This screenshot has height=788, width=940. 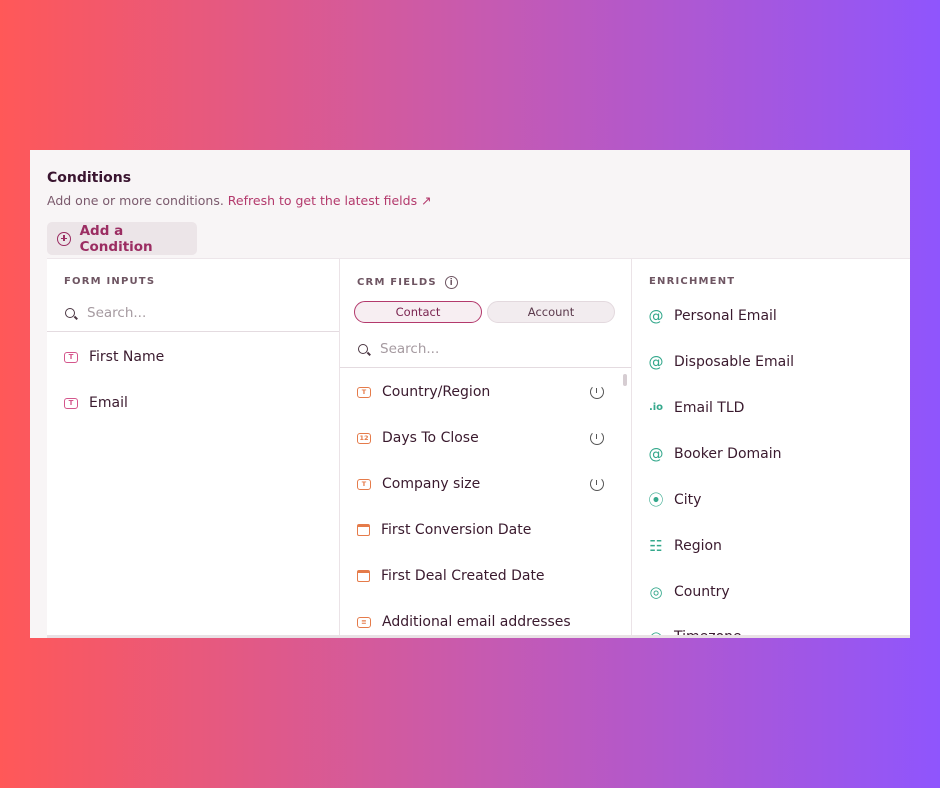 What do you see at coordinates (728, 454) in the screenshot?
I see `list-item-label: Booker Domain` at bounding box center [728, 454].